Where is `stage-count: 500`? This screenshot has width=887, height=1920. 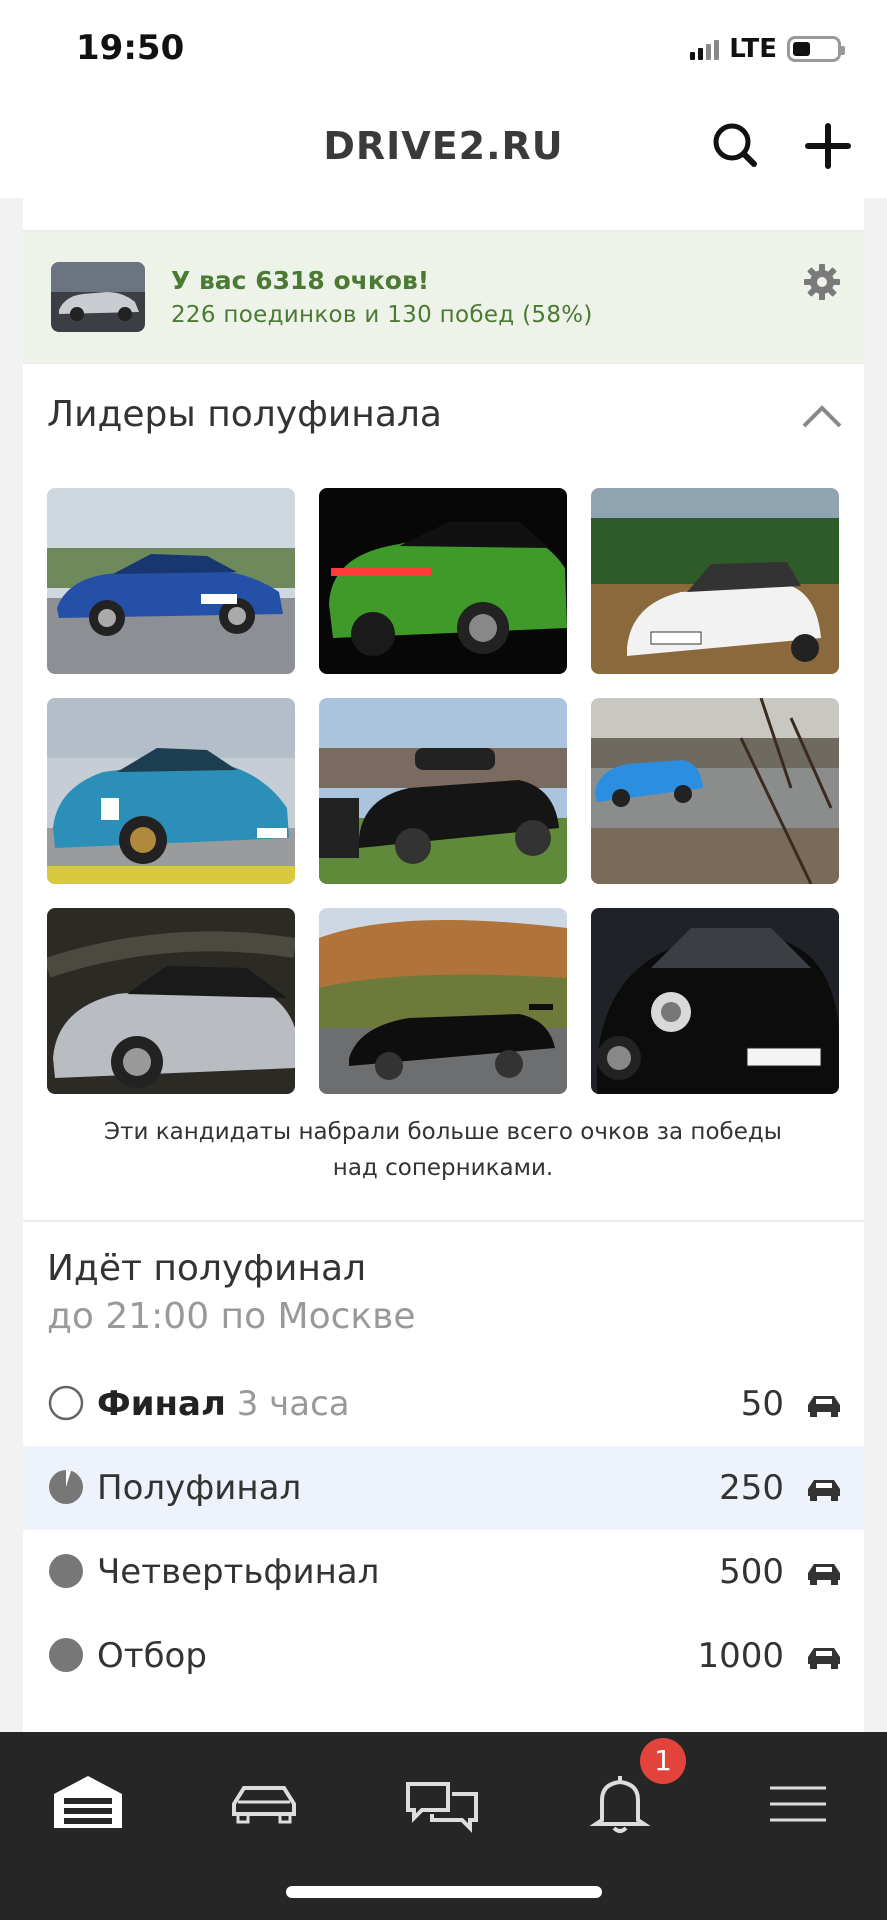
stage-count: 500 is located at coordinates (751, 1572).